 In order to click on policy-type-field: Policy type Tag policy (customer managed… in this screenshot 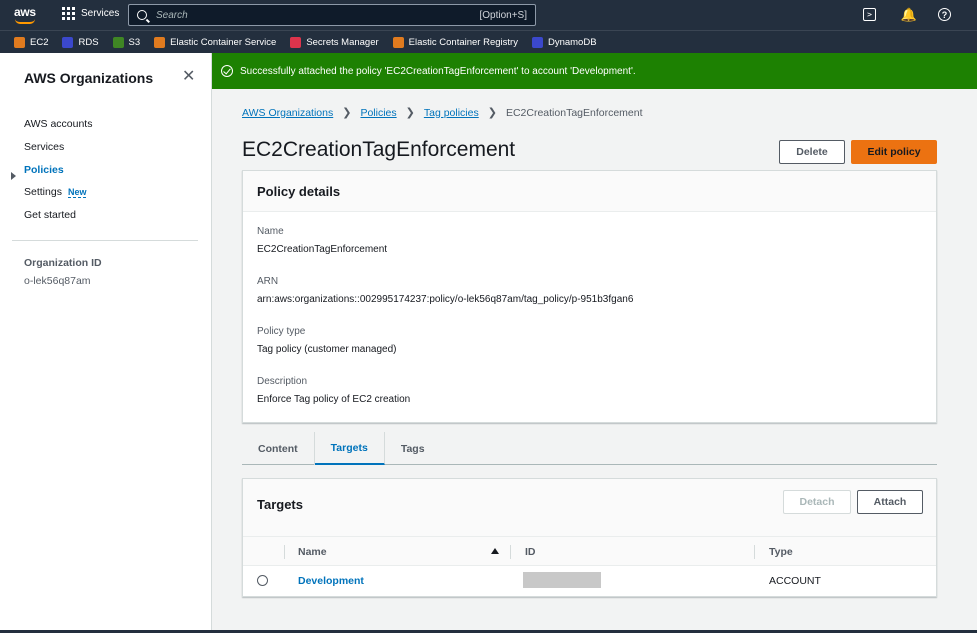, I will do `click(327, 340)`.